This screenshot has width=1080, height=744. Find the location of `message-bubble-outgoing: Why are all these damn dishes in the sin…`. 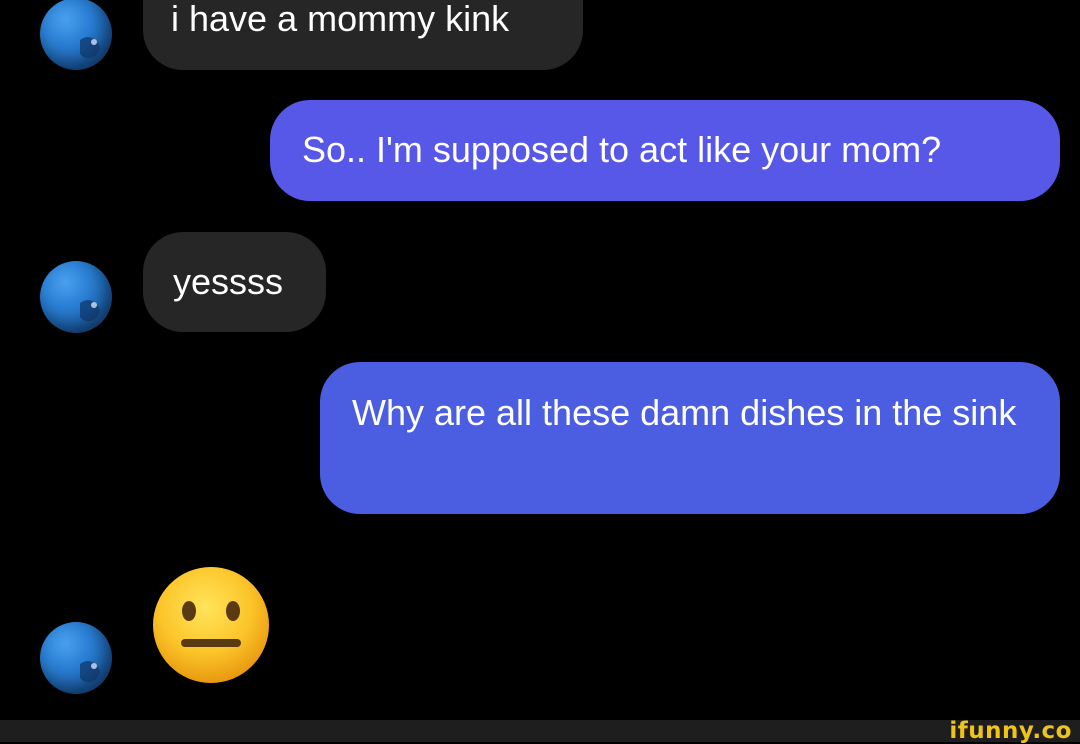

message-bubble-outgoing: Why are all these damn dishes in the sin… is located at coordinates (690, 438).